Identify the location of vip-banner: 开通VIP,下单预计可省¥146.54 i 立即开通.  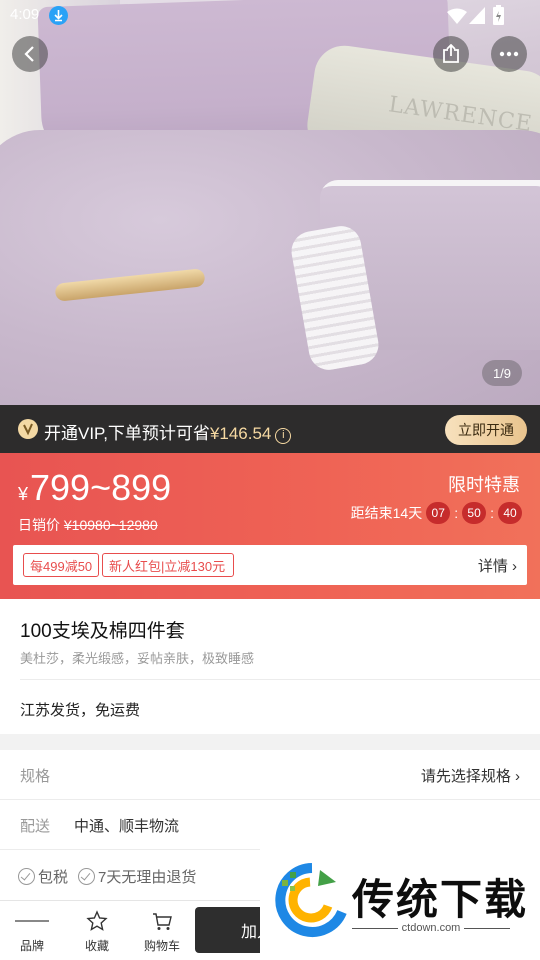
(270, 429).